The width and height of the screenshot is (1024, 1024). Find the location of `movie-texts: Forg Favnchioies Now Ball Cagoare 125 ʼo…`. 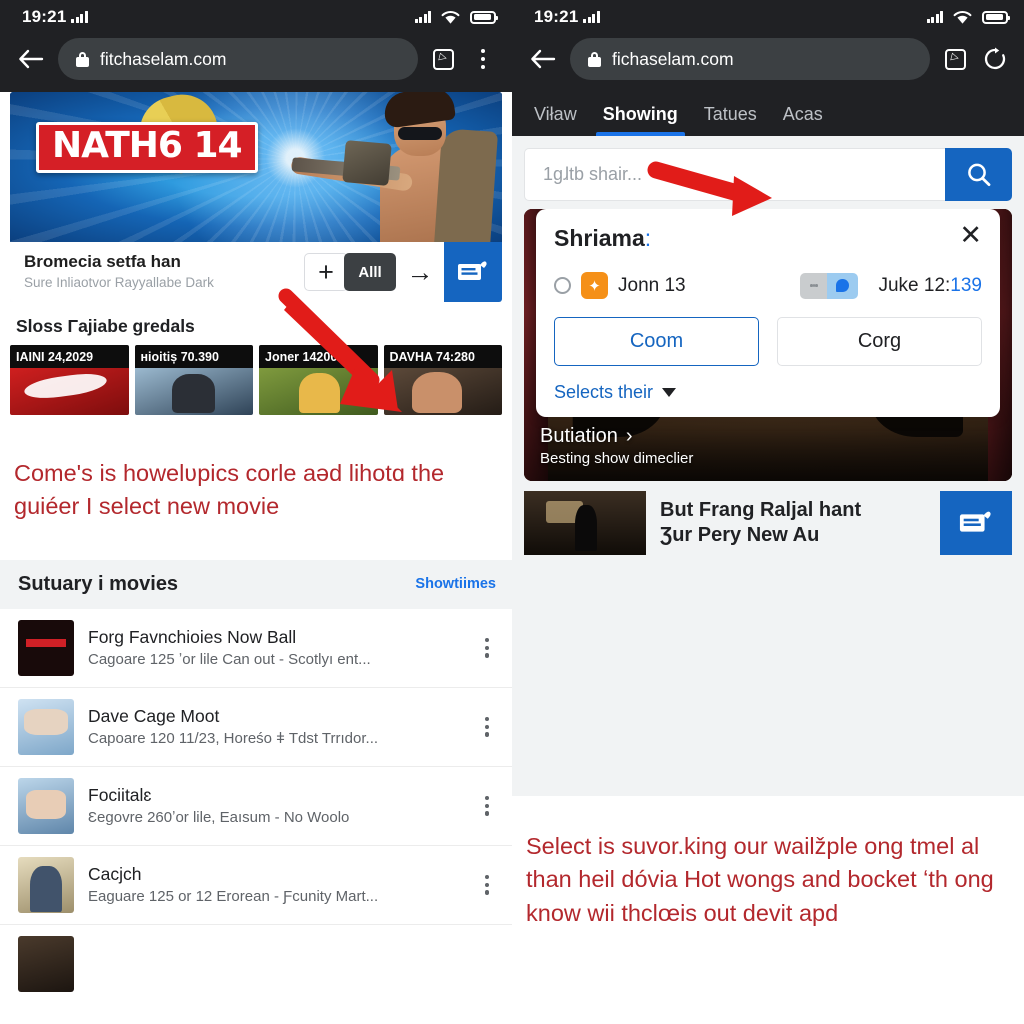

movie-texts: Forg Favnchioies Now Ball Cagoare 125 ʼo… is located at coordinates (275, 647).